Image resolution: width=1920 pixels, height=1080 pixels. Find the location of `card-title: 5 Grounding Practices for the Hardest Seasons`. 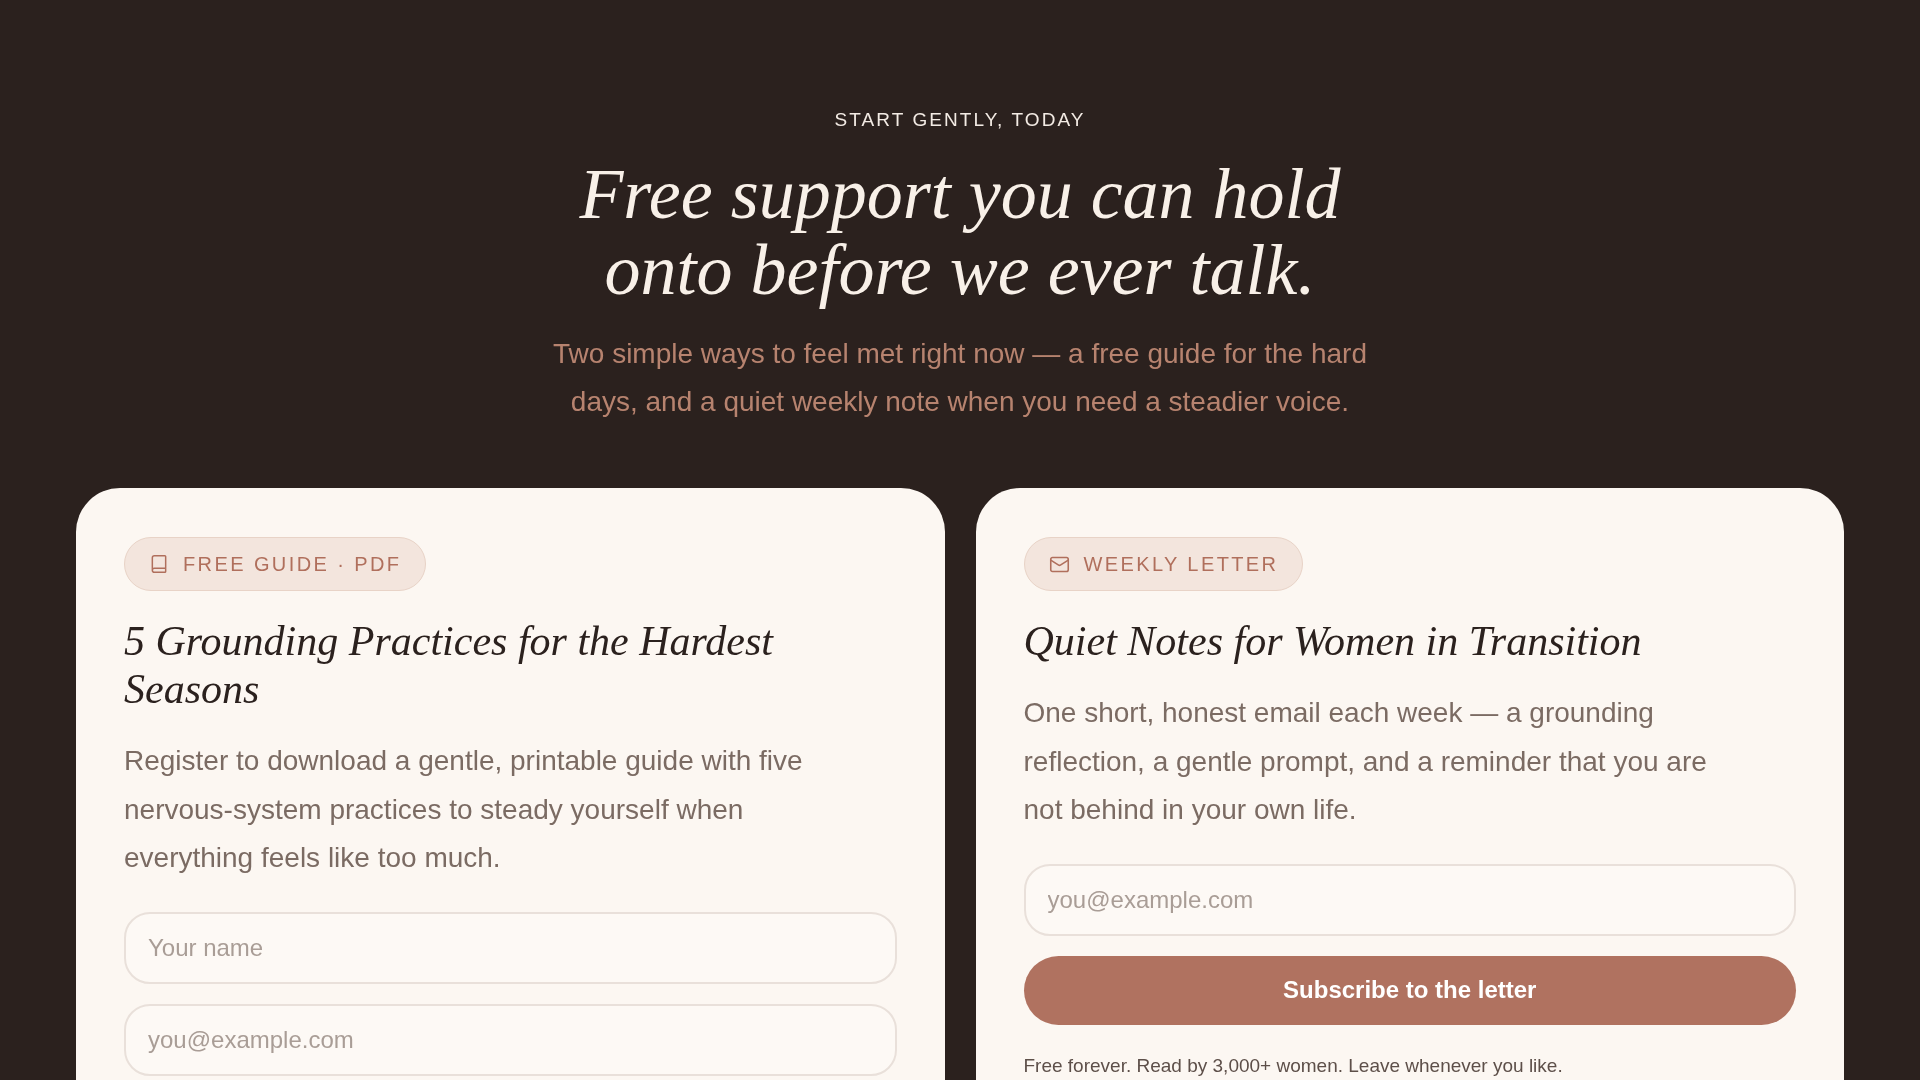

card-title: 5 Grounding Practices for the Hardest Seasons is located at coordinates (449, 665).